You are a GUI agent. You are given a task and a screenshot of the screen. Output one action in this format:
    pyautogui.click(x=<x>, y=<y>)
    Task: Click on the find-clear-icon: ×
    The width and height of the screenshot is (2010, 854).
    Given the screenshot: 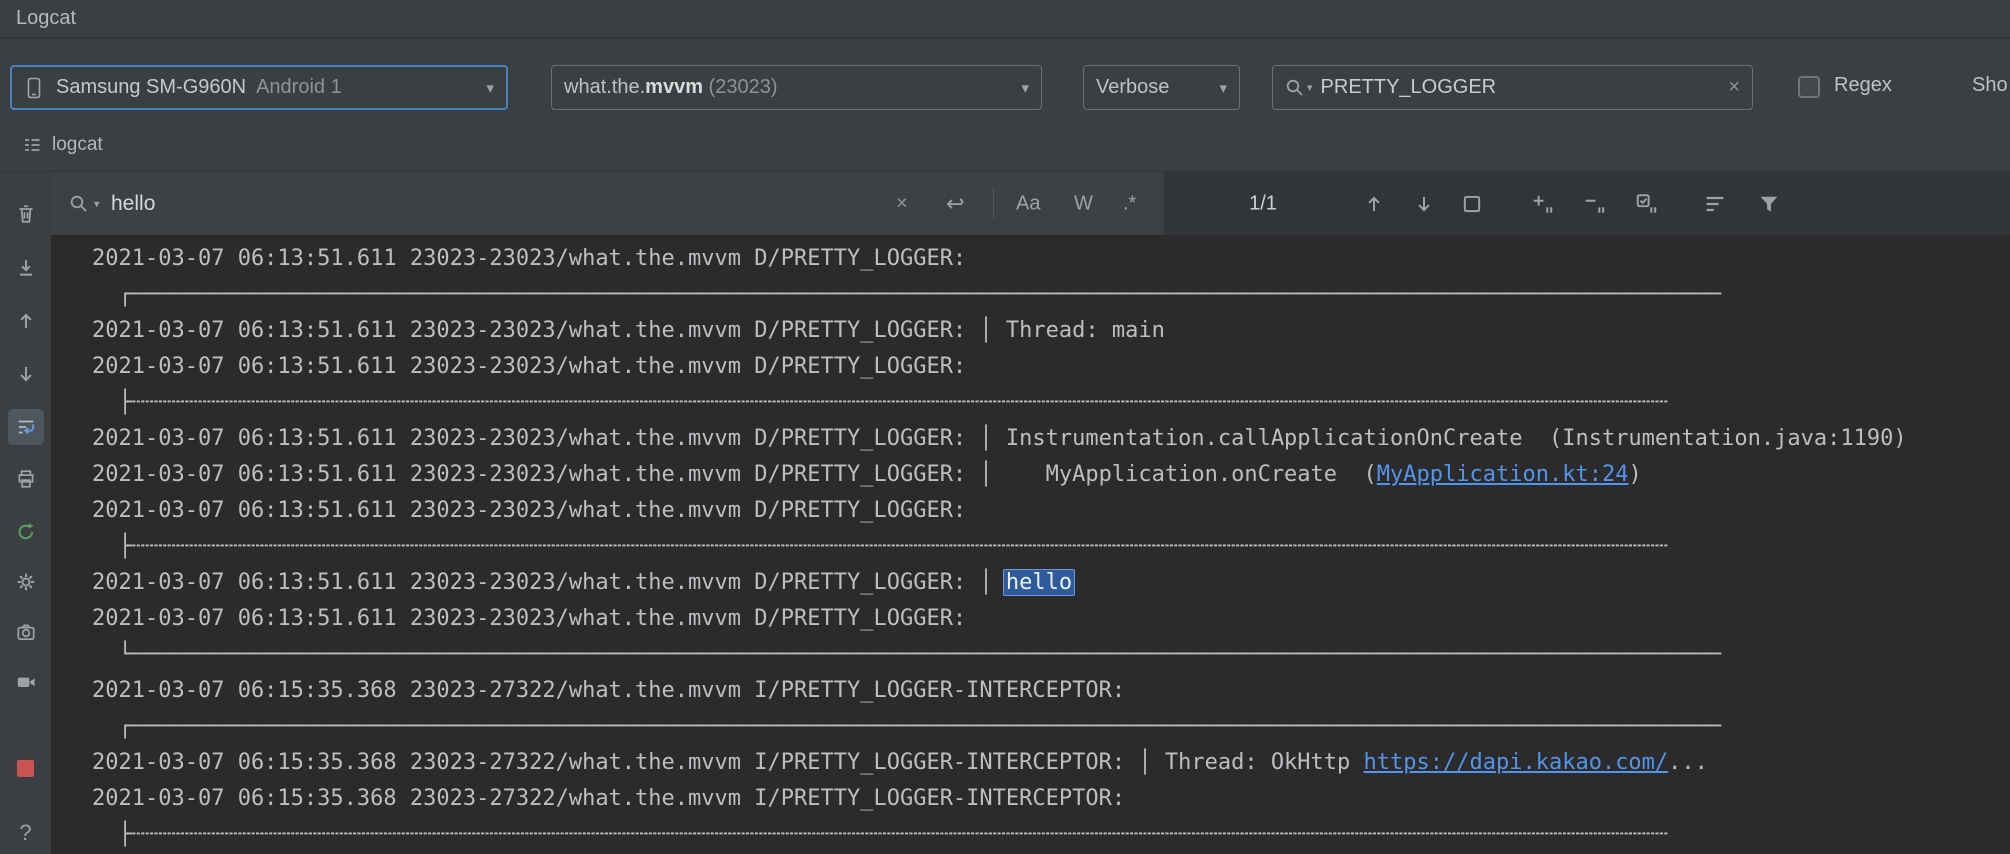 What is the action you would take?
    pyautogui.click(x=902, y=203)
    